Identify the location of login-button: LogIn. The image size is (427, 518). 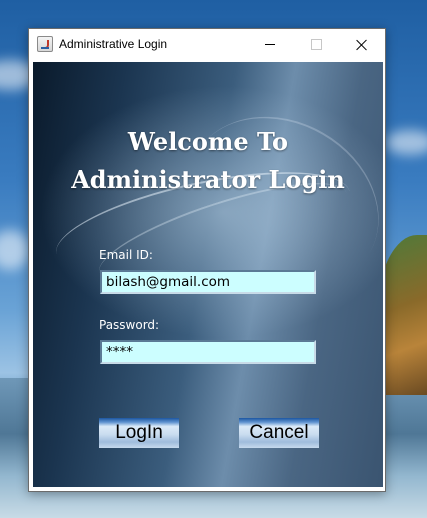
(139, 433).